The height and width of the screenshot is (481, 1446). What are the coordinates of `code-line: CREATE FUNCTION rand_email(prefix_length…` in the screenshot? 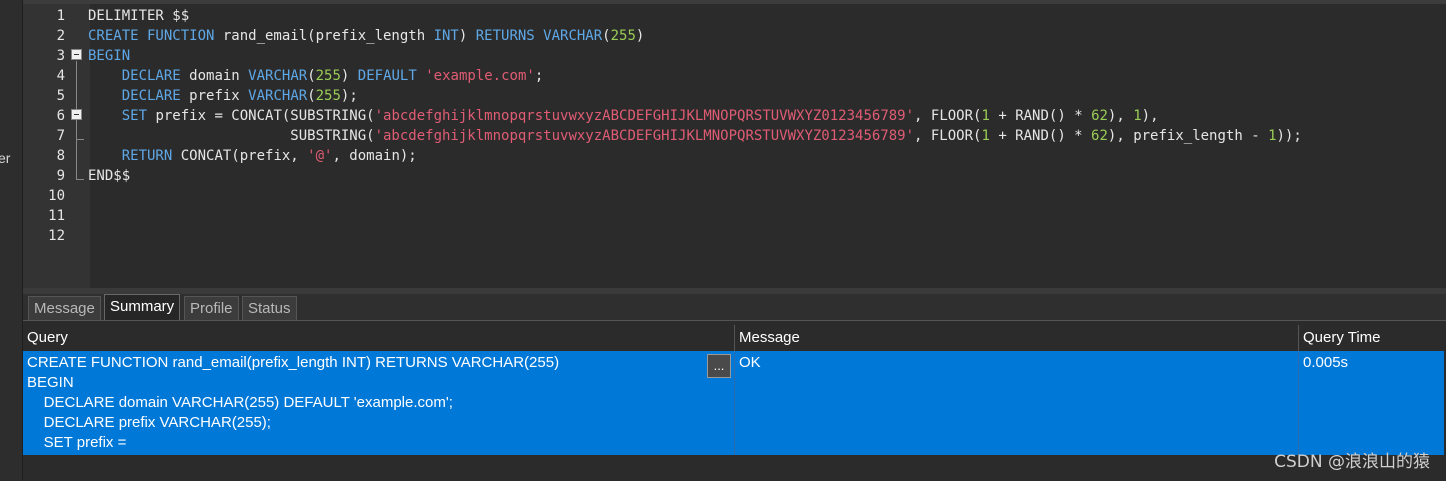 It's located at (366, 36).